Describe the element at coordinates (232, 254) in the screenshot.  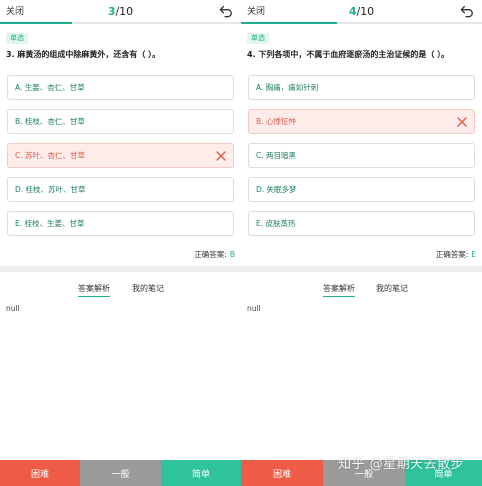
I see `correct-answer-value: B` at that location.